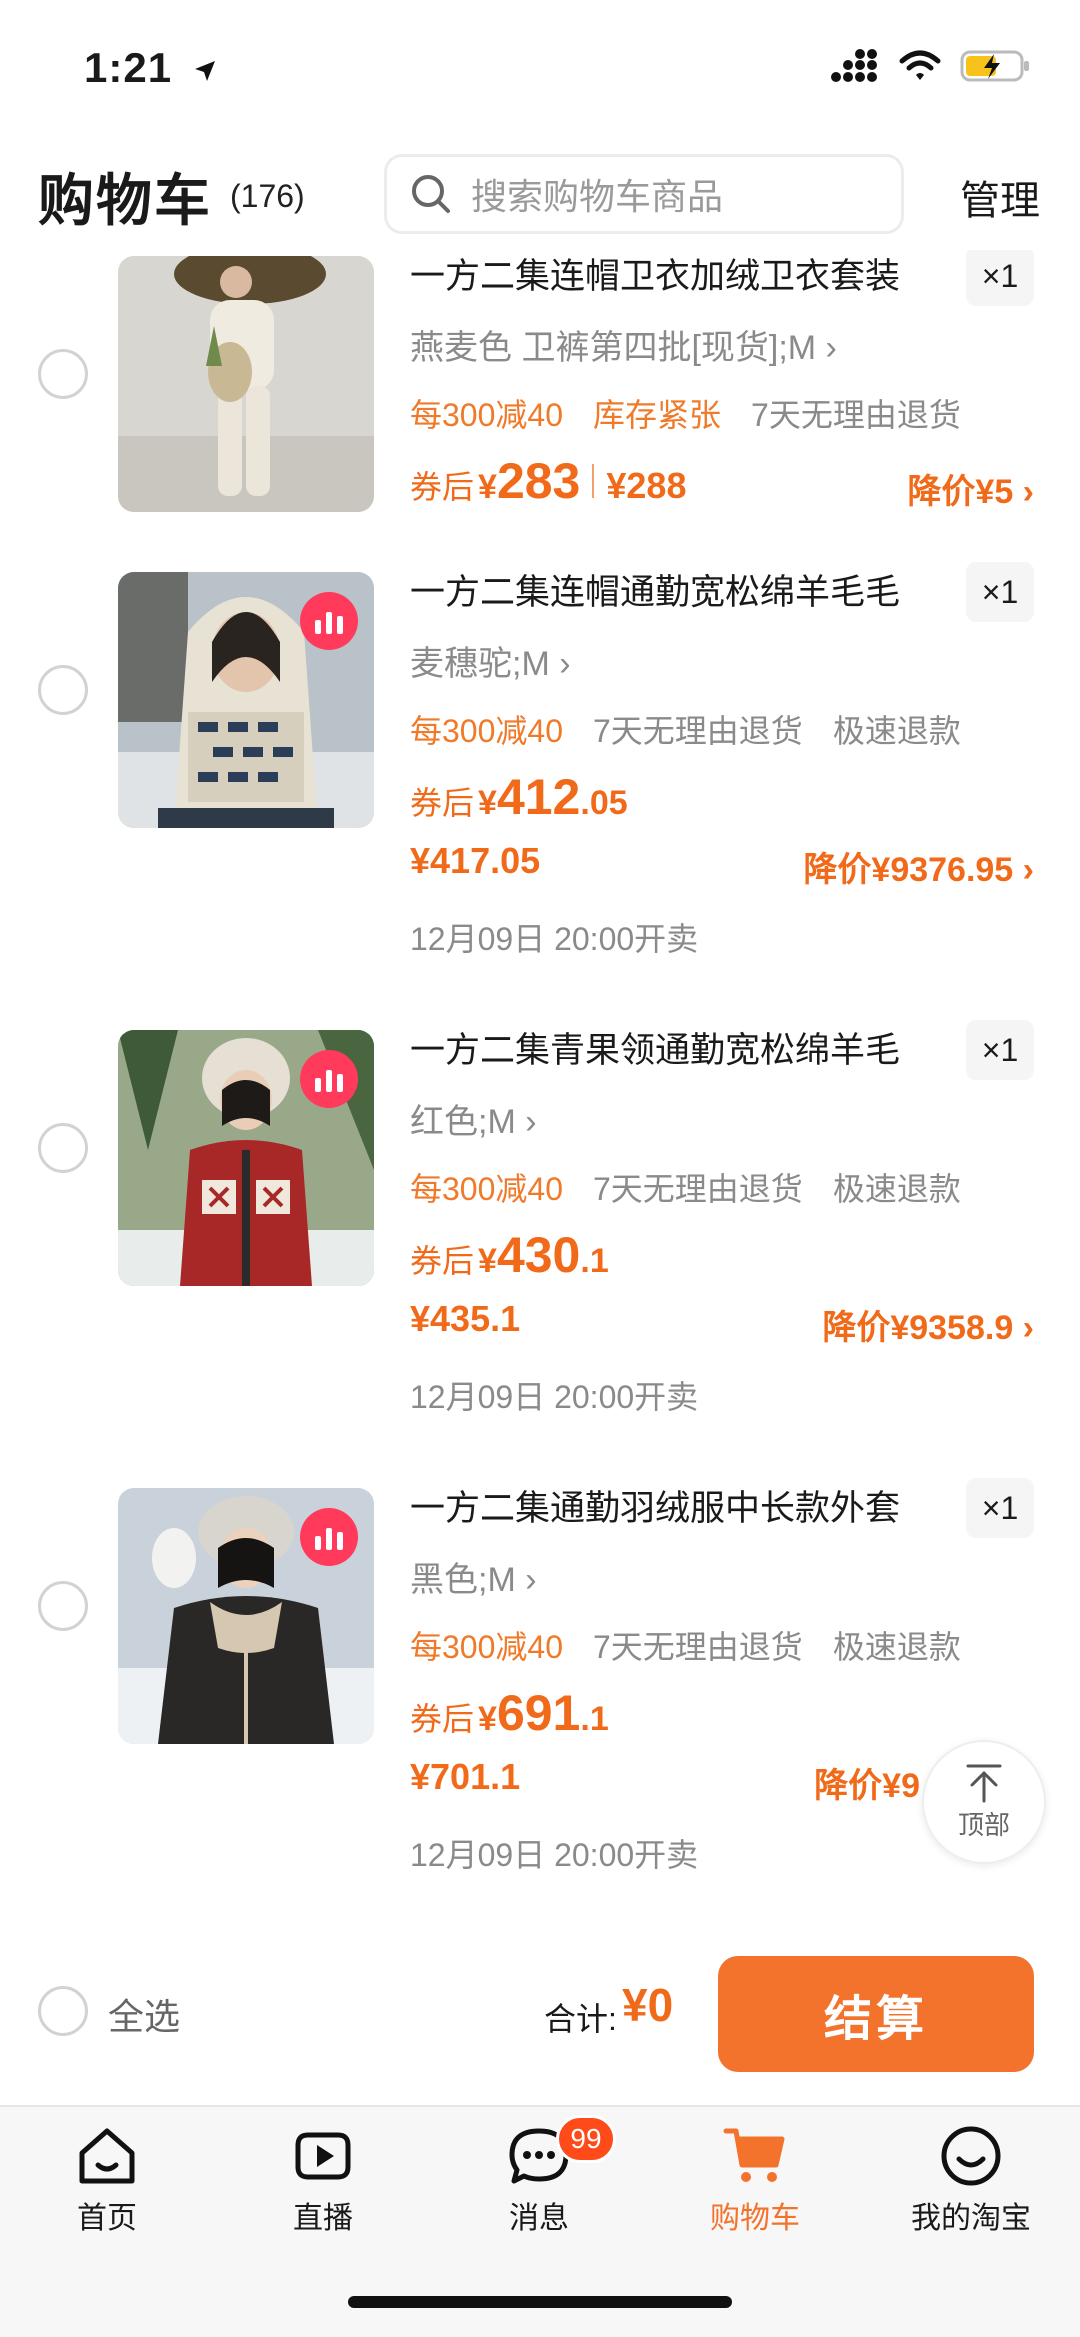 This screenshot has width=1080, height=2337. I want to click on arrow-up-icon, so click(984, 1783).